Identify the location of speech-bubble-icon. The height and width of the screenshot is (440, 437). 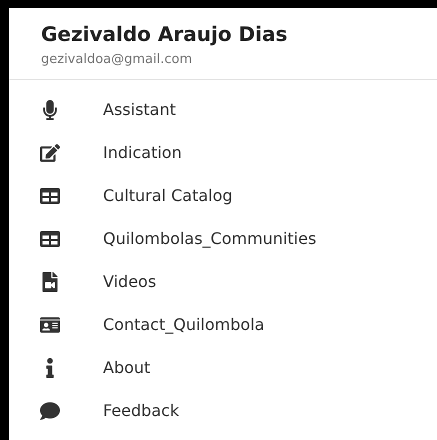
(50, 410).